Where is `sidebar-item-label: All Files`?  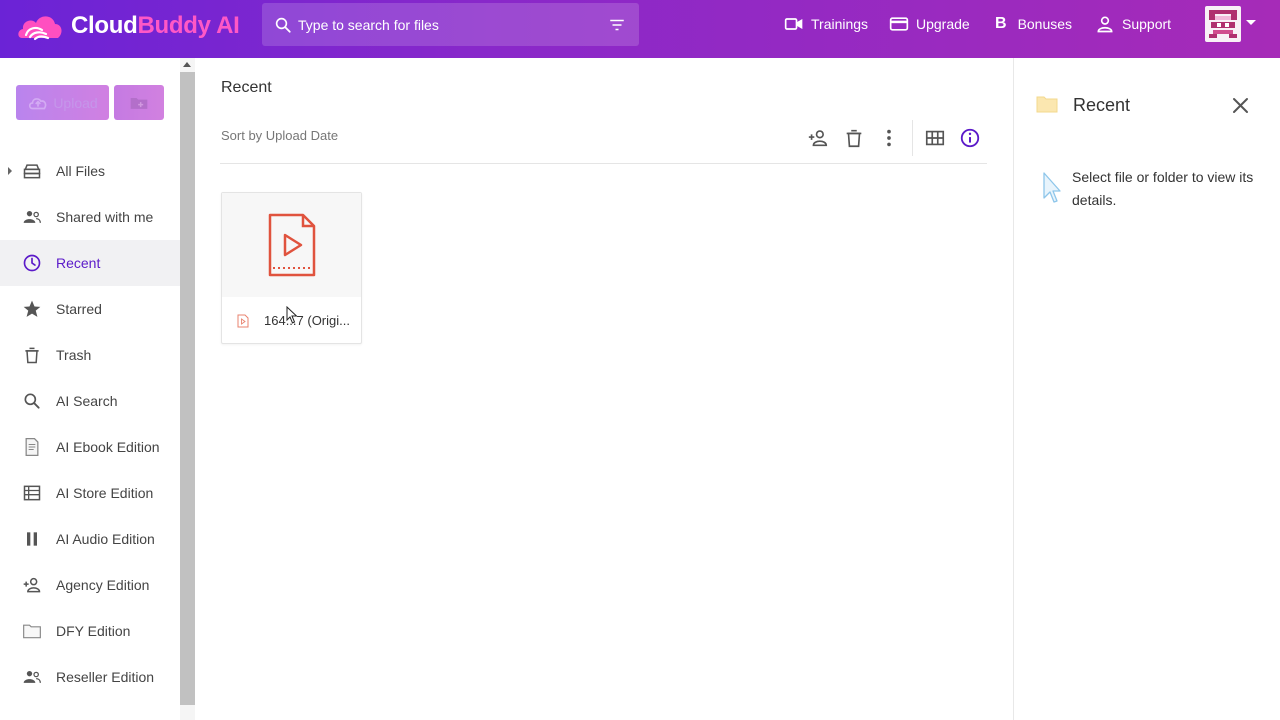
sidebar-item-label: All Files is located at coordinates (81, 171).